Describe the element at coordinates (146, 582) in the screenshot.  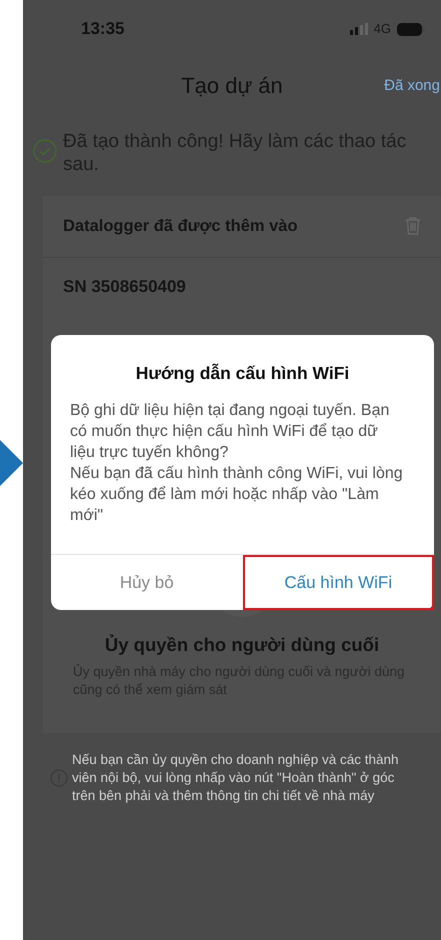
I see `cancel-button: Hủy bỏ` at that location.